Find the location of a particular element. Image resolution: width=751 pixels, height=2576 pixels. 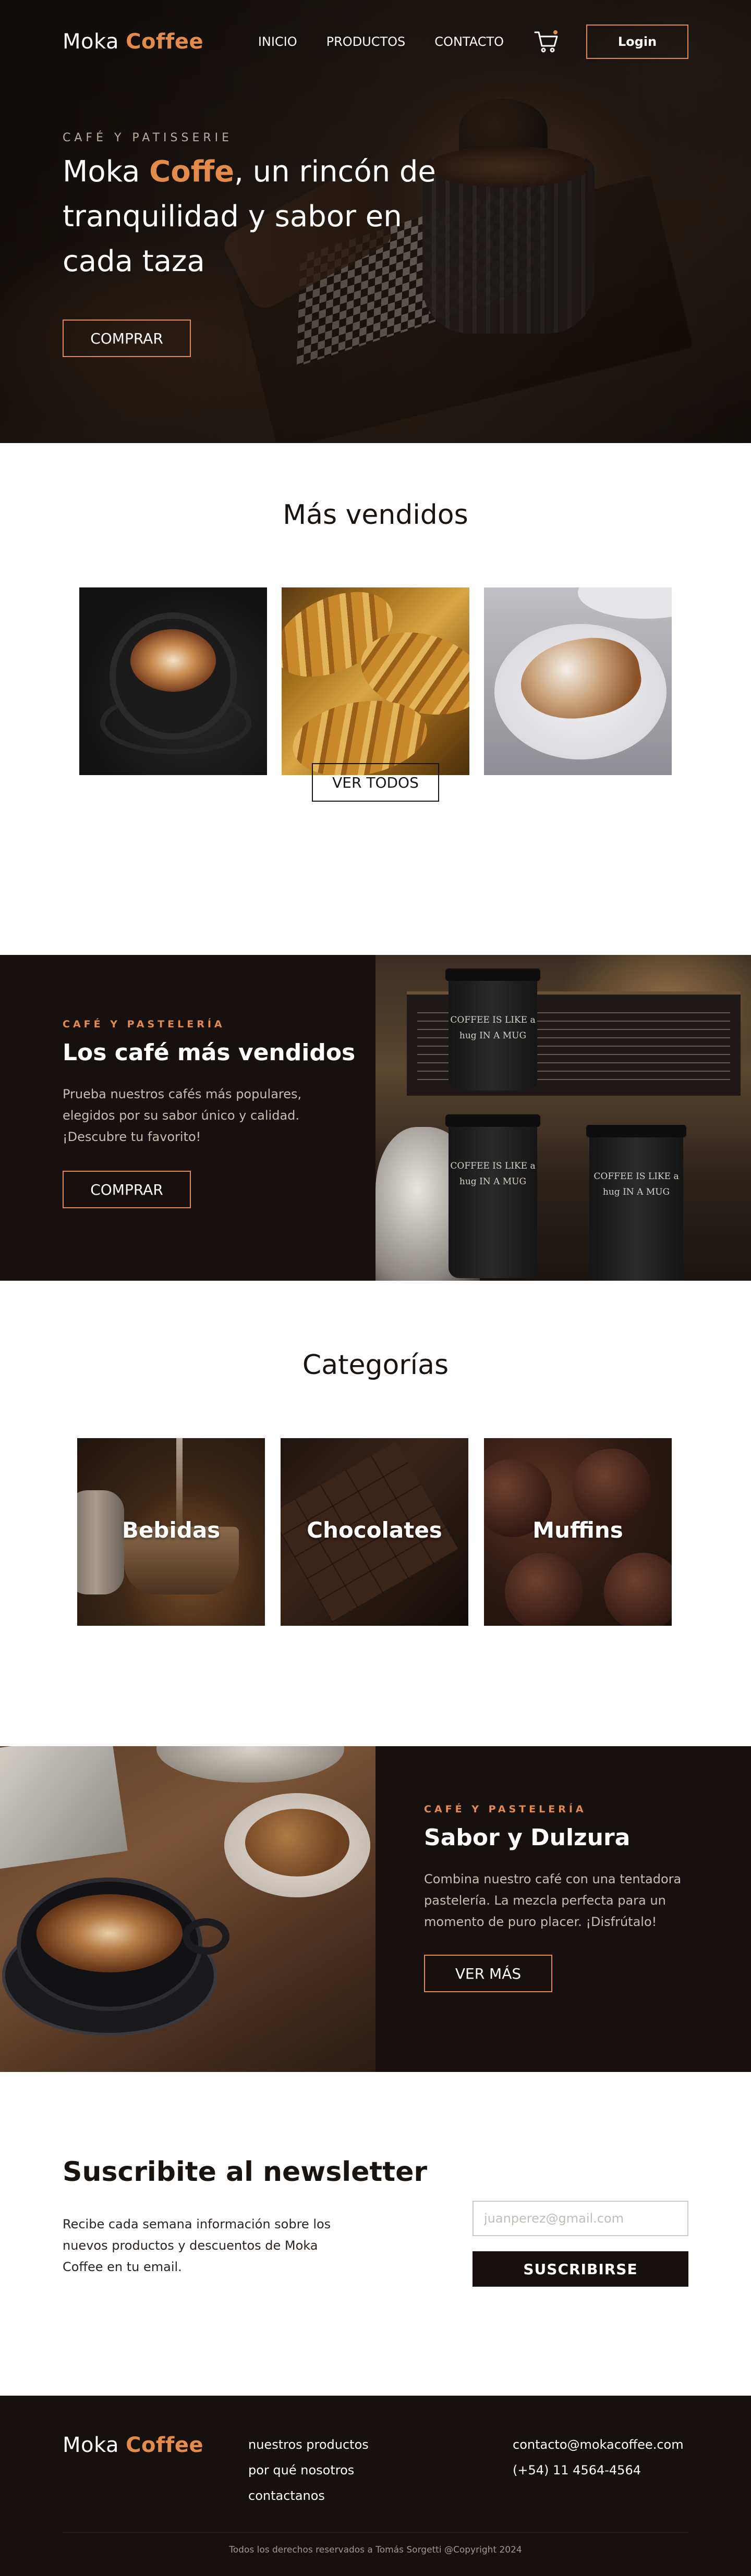

promo-coffee-buy-button: COMPRAR is located at coordinates (127, 1189).